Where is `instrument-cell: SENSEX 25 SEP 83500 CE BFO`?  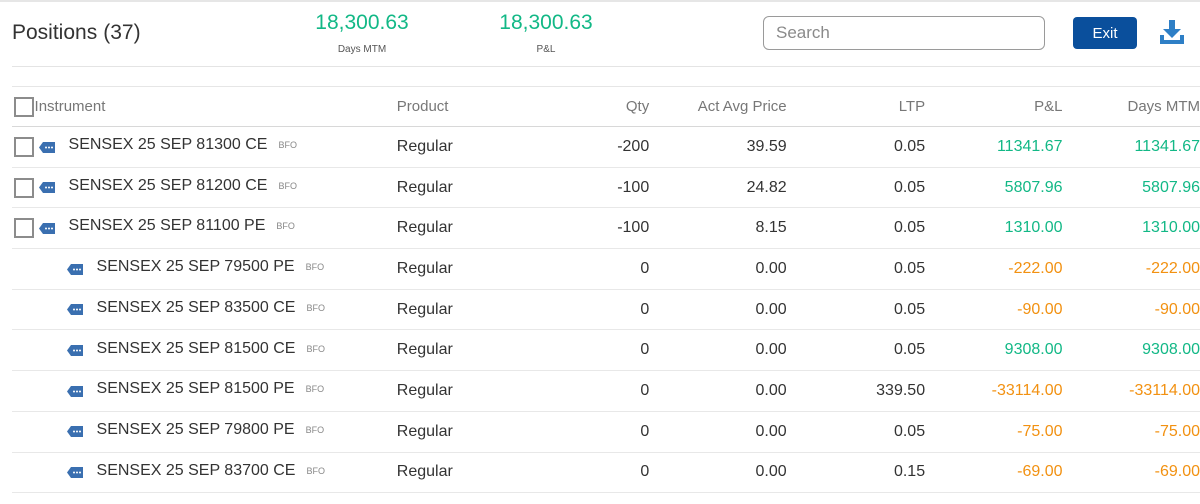
instrument-cell: SENSEX 25 SEP 83500 CE BFO is located at coordinates (190, 309).